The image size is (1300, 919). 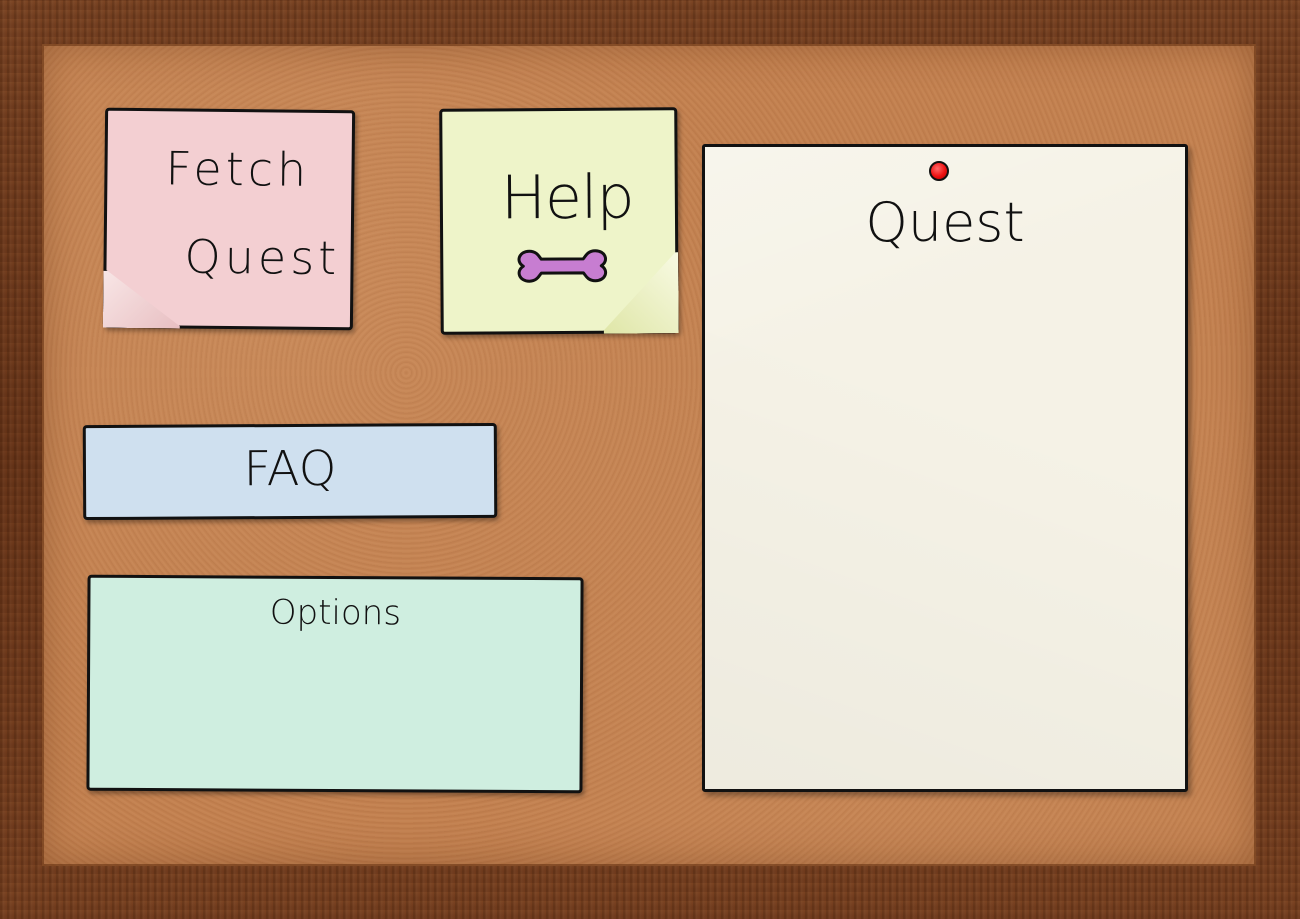 What do you see at coordinates (262, 257) in the screenshot?
I see `game-title-line2: Quest` at bounding box center [262, 257].